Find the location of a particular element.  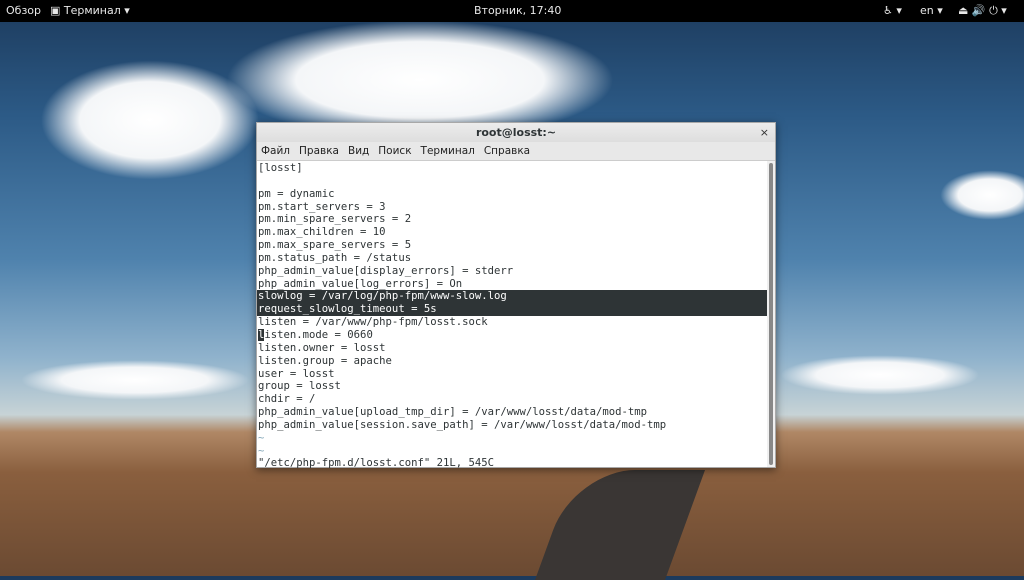

app-menu-button: ▣ Терминал ▾ is located at coordinates (90, 10).